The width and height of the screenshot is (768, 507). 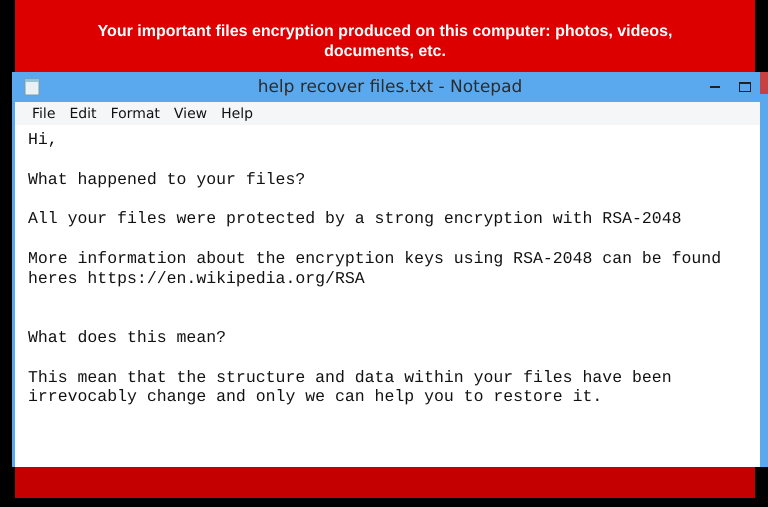 I want to click on minimize-icon, so click(x=715, y=87).